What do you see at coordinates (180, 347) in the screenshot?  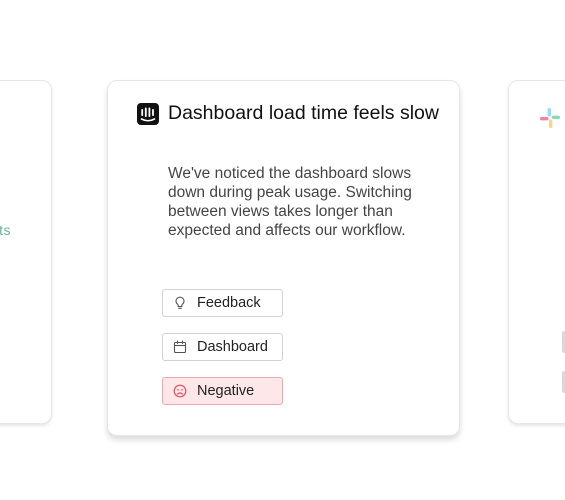 I see `calendar-icon` at bounding box center [180, 347].